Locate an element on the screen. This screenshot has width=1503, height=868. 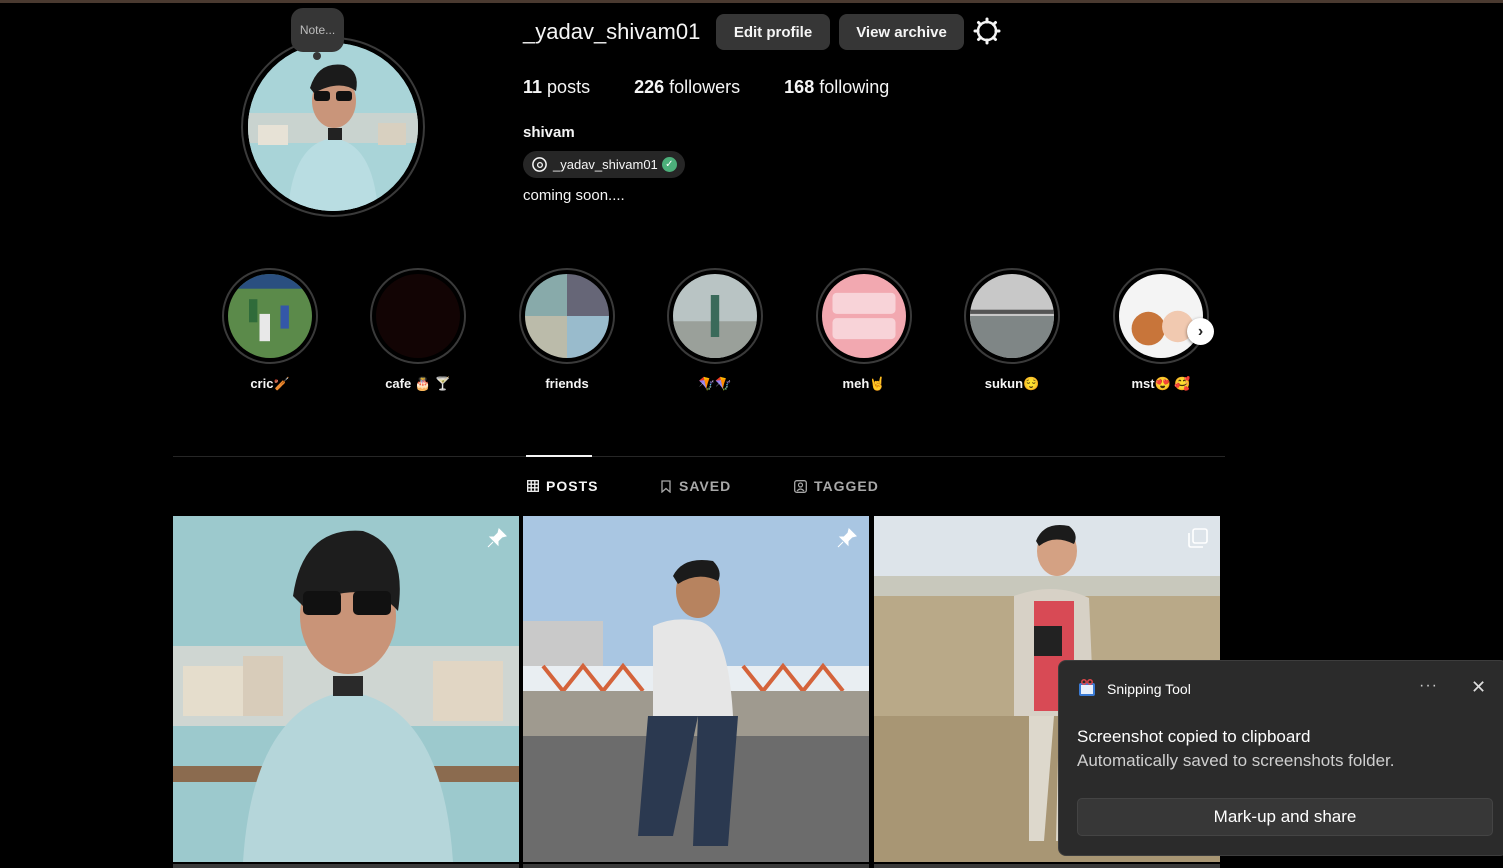
highlight-label: cafe 🎂 🍸 is located at coordinates (418, 383).